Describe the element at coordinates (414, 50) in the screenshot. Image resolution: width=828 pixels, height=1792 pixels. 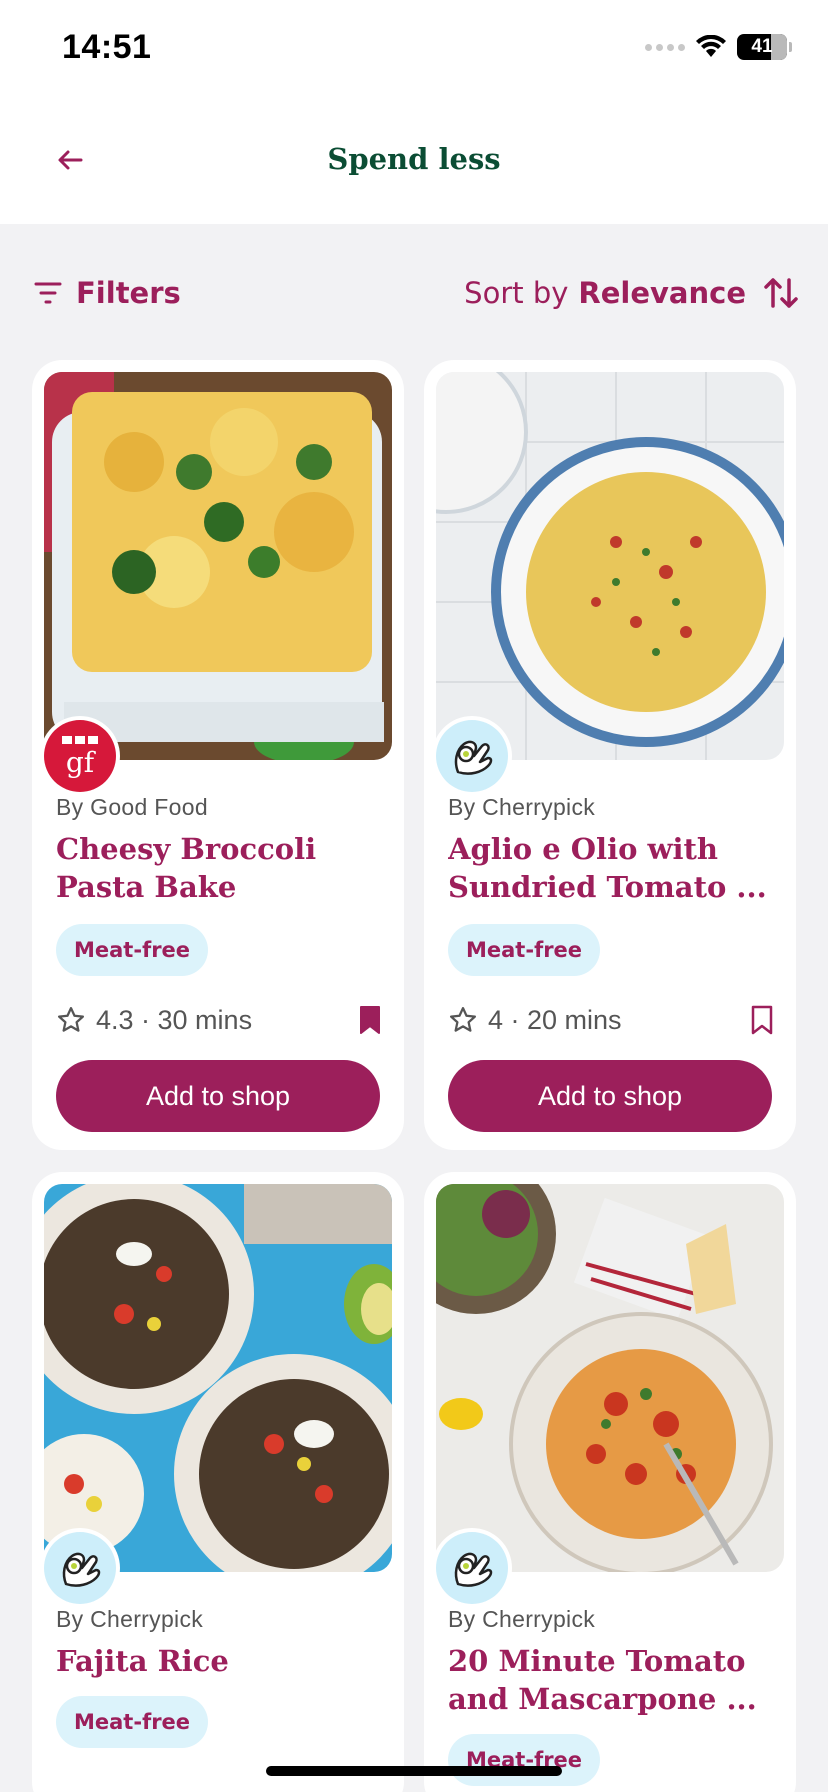
I see `status-bar: 14:51 41` at that location.